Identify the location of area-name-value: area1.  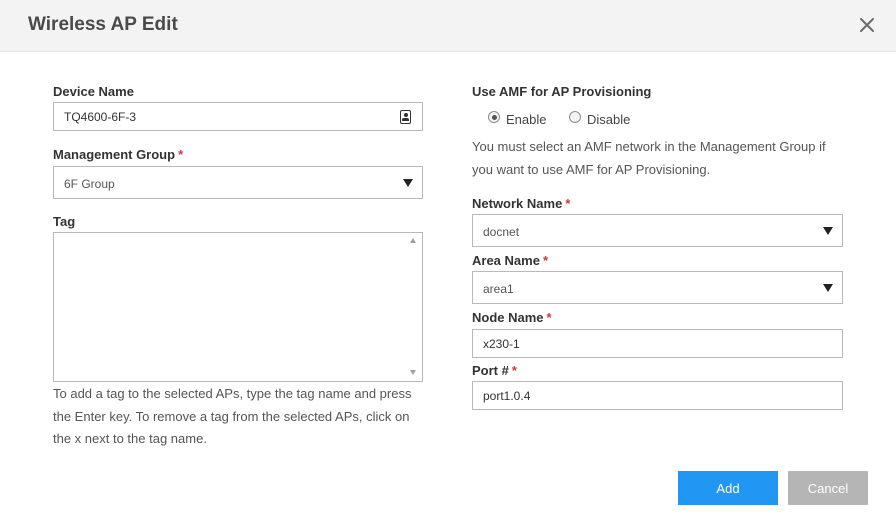
(498, 289).